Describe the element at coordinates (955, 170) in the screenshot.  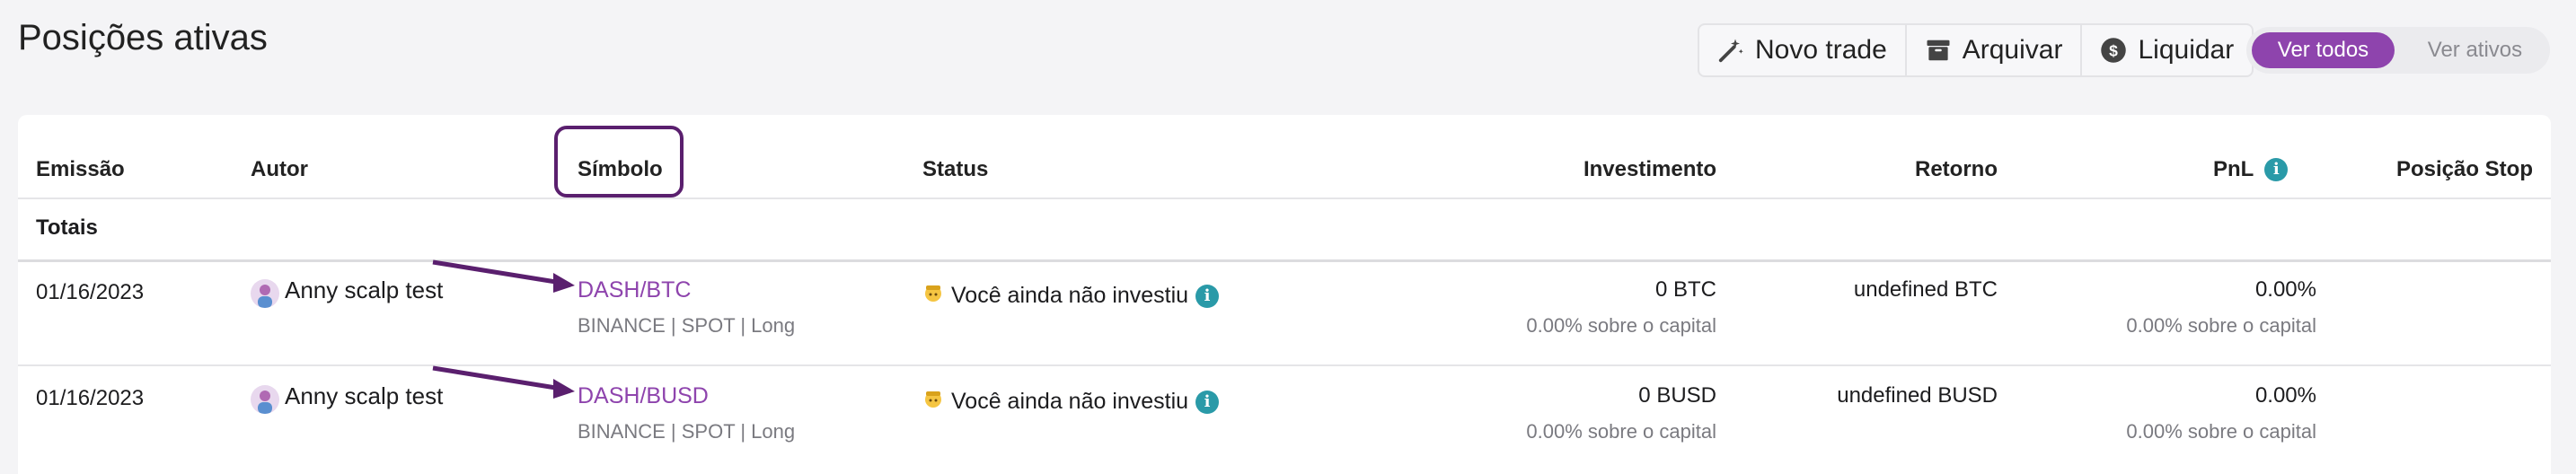
I see `header-status: Status` at that location.